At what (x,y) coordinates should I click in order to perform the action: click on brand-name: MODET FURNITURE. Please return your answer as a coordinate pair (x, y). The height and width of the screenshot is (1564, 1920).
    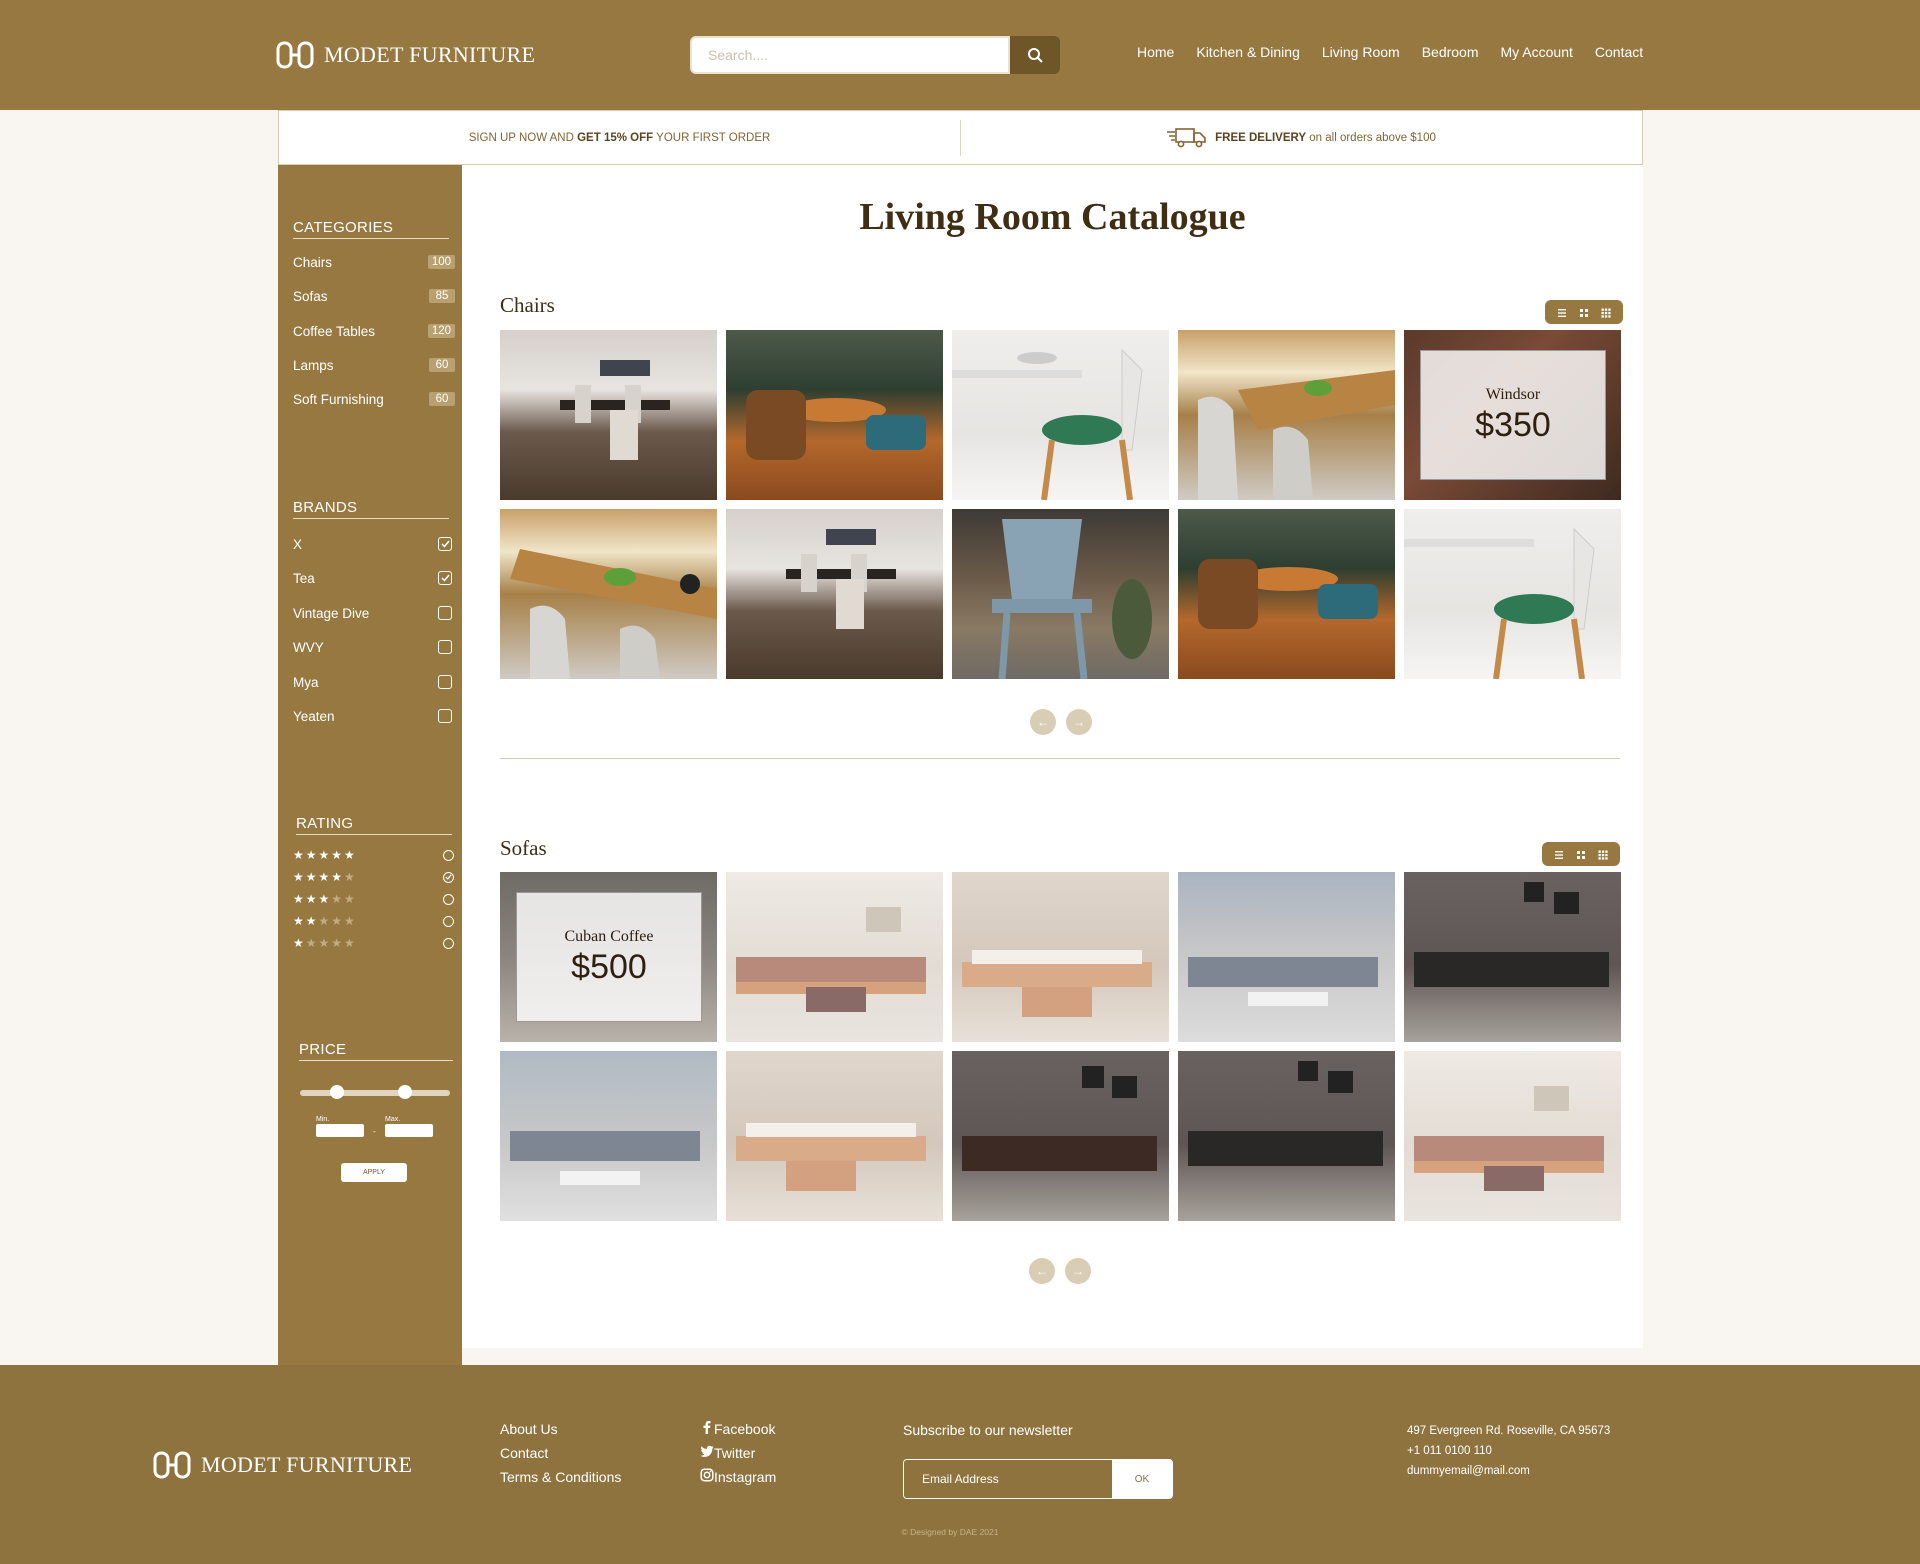
    Looking at the image, I should click on (307, 1464).